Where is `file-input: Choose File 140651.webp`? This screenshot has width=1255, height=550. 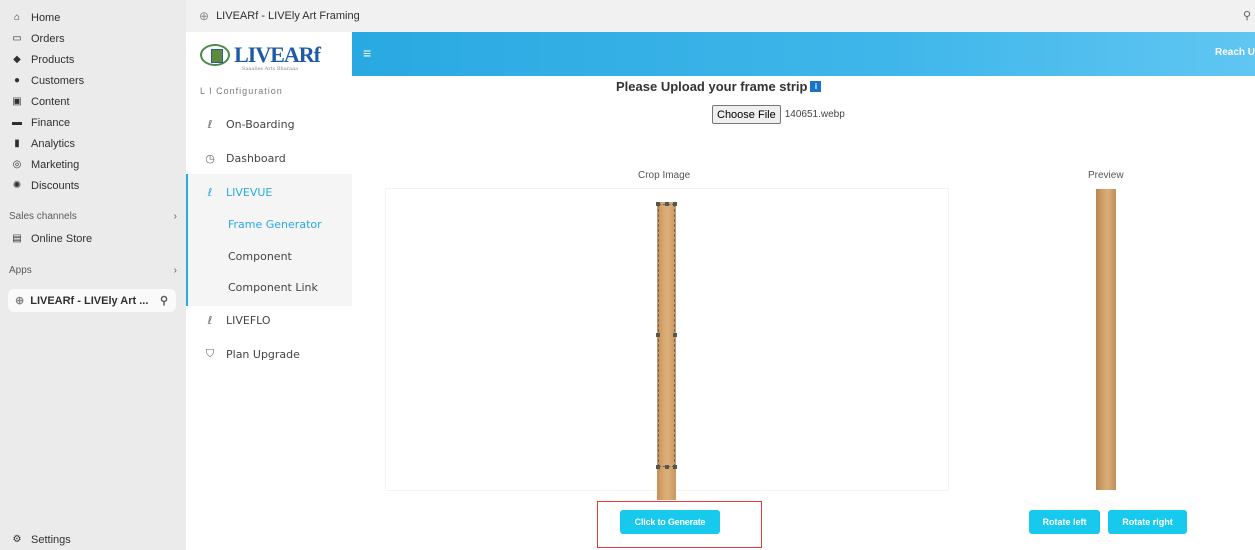
file-input: Choose File 140651.webp is located at coordinates (778, 114).